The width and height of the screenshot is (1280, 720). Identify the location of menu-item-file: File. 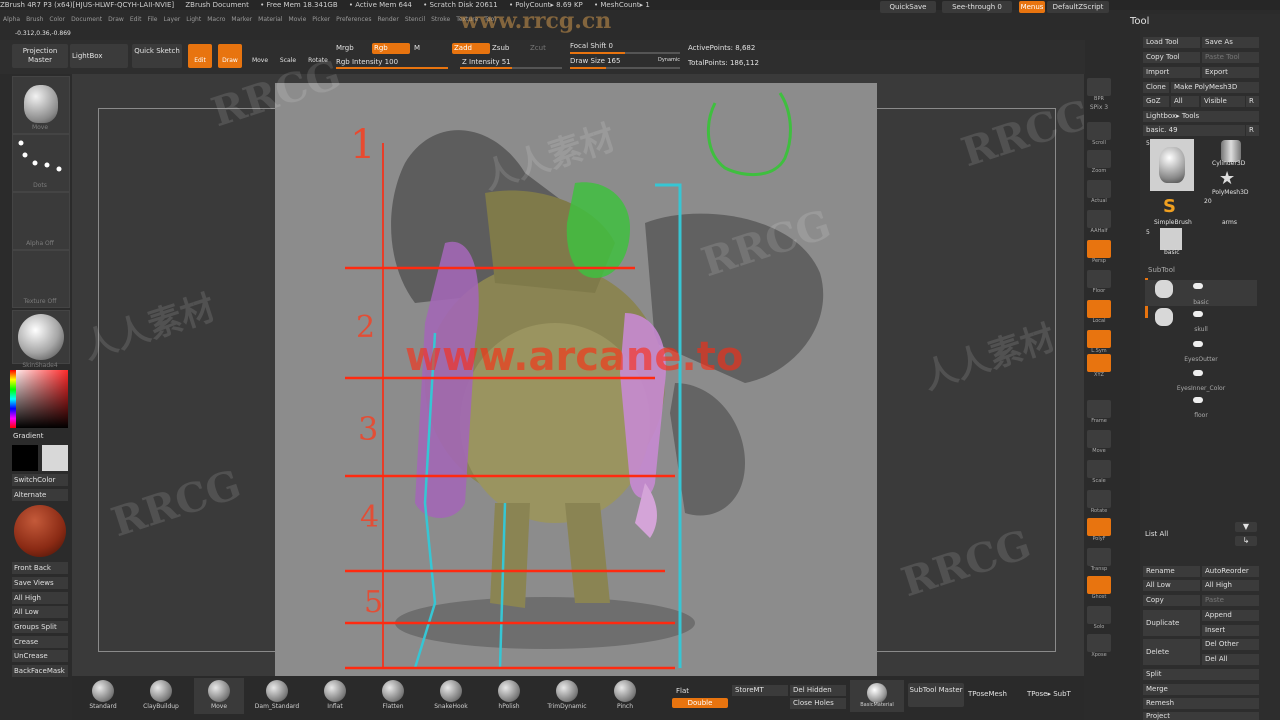
(152, 19).